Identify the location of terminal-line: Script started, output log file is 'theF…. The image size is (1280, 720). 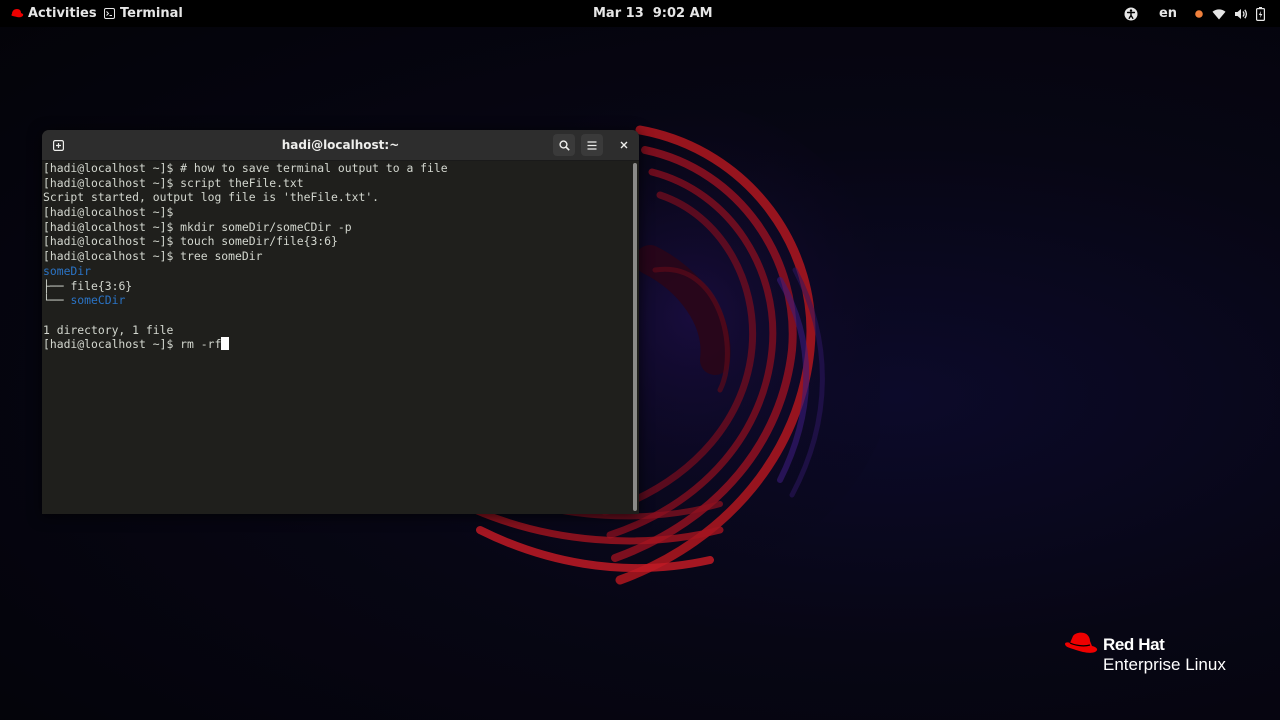
(211, 197).